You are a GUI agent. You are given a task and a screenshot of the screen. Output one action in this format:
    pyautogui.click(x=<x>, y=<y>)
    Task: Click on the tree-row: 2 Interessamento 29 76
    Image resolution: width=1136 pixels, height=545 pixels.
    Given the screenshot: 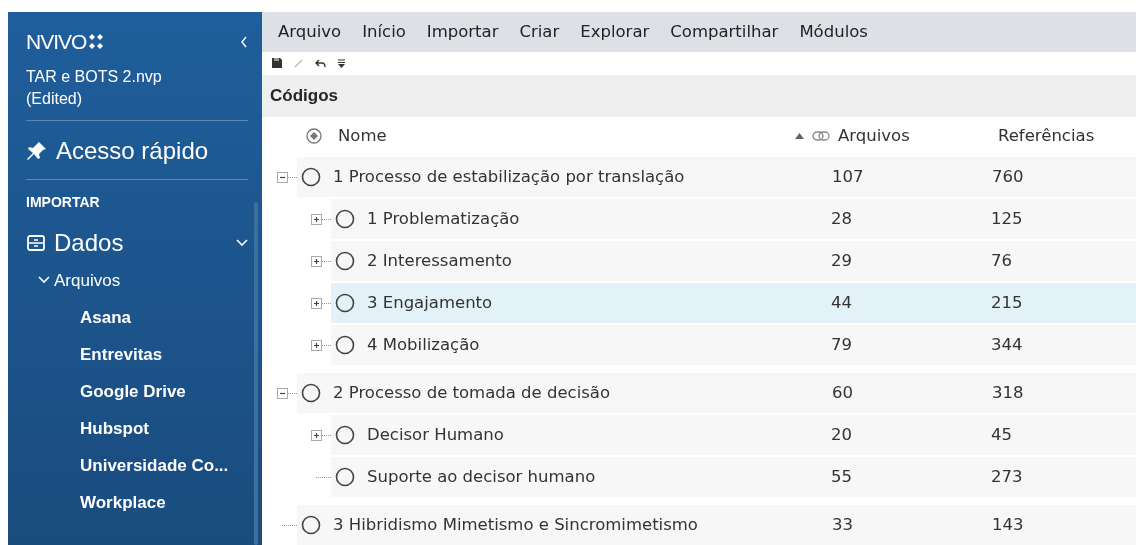 What is the action you would take?
    pyautogui.click(x=733, y=261)
    